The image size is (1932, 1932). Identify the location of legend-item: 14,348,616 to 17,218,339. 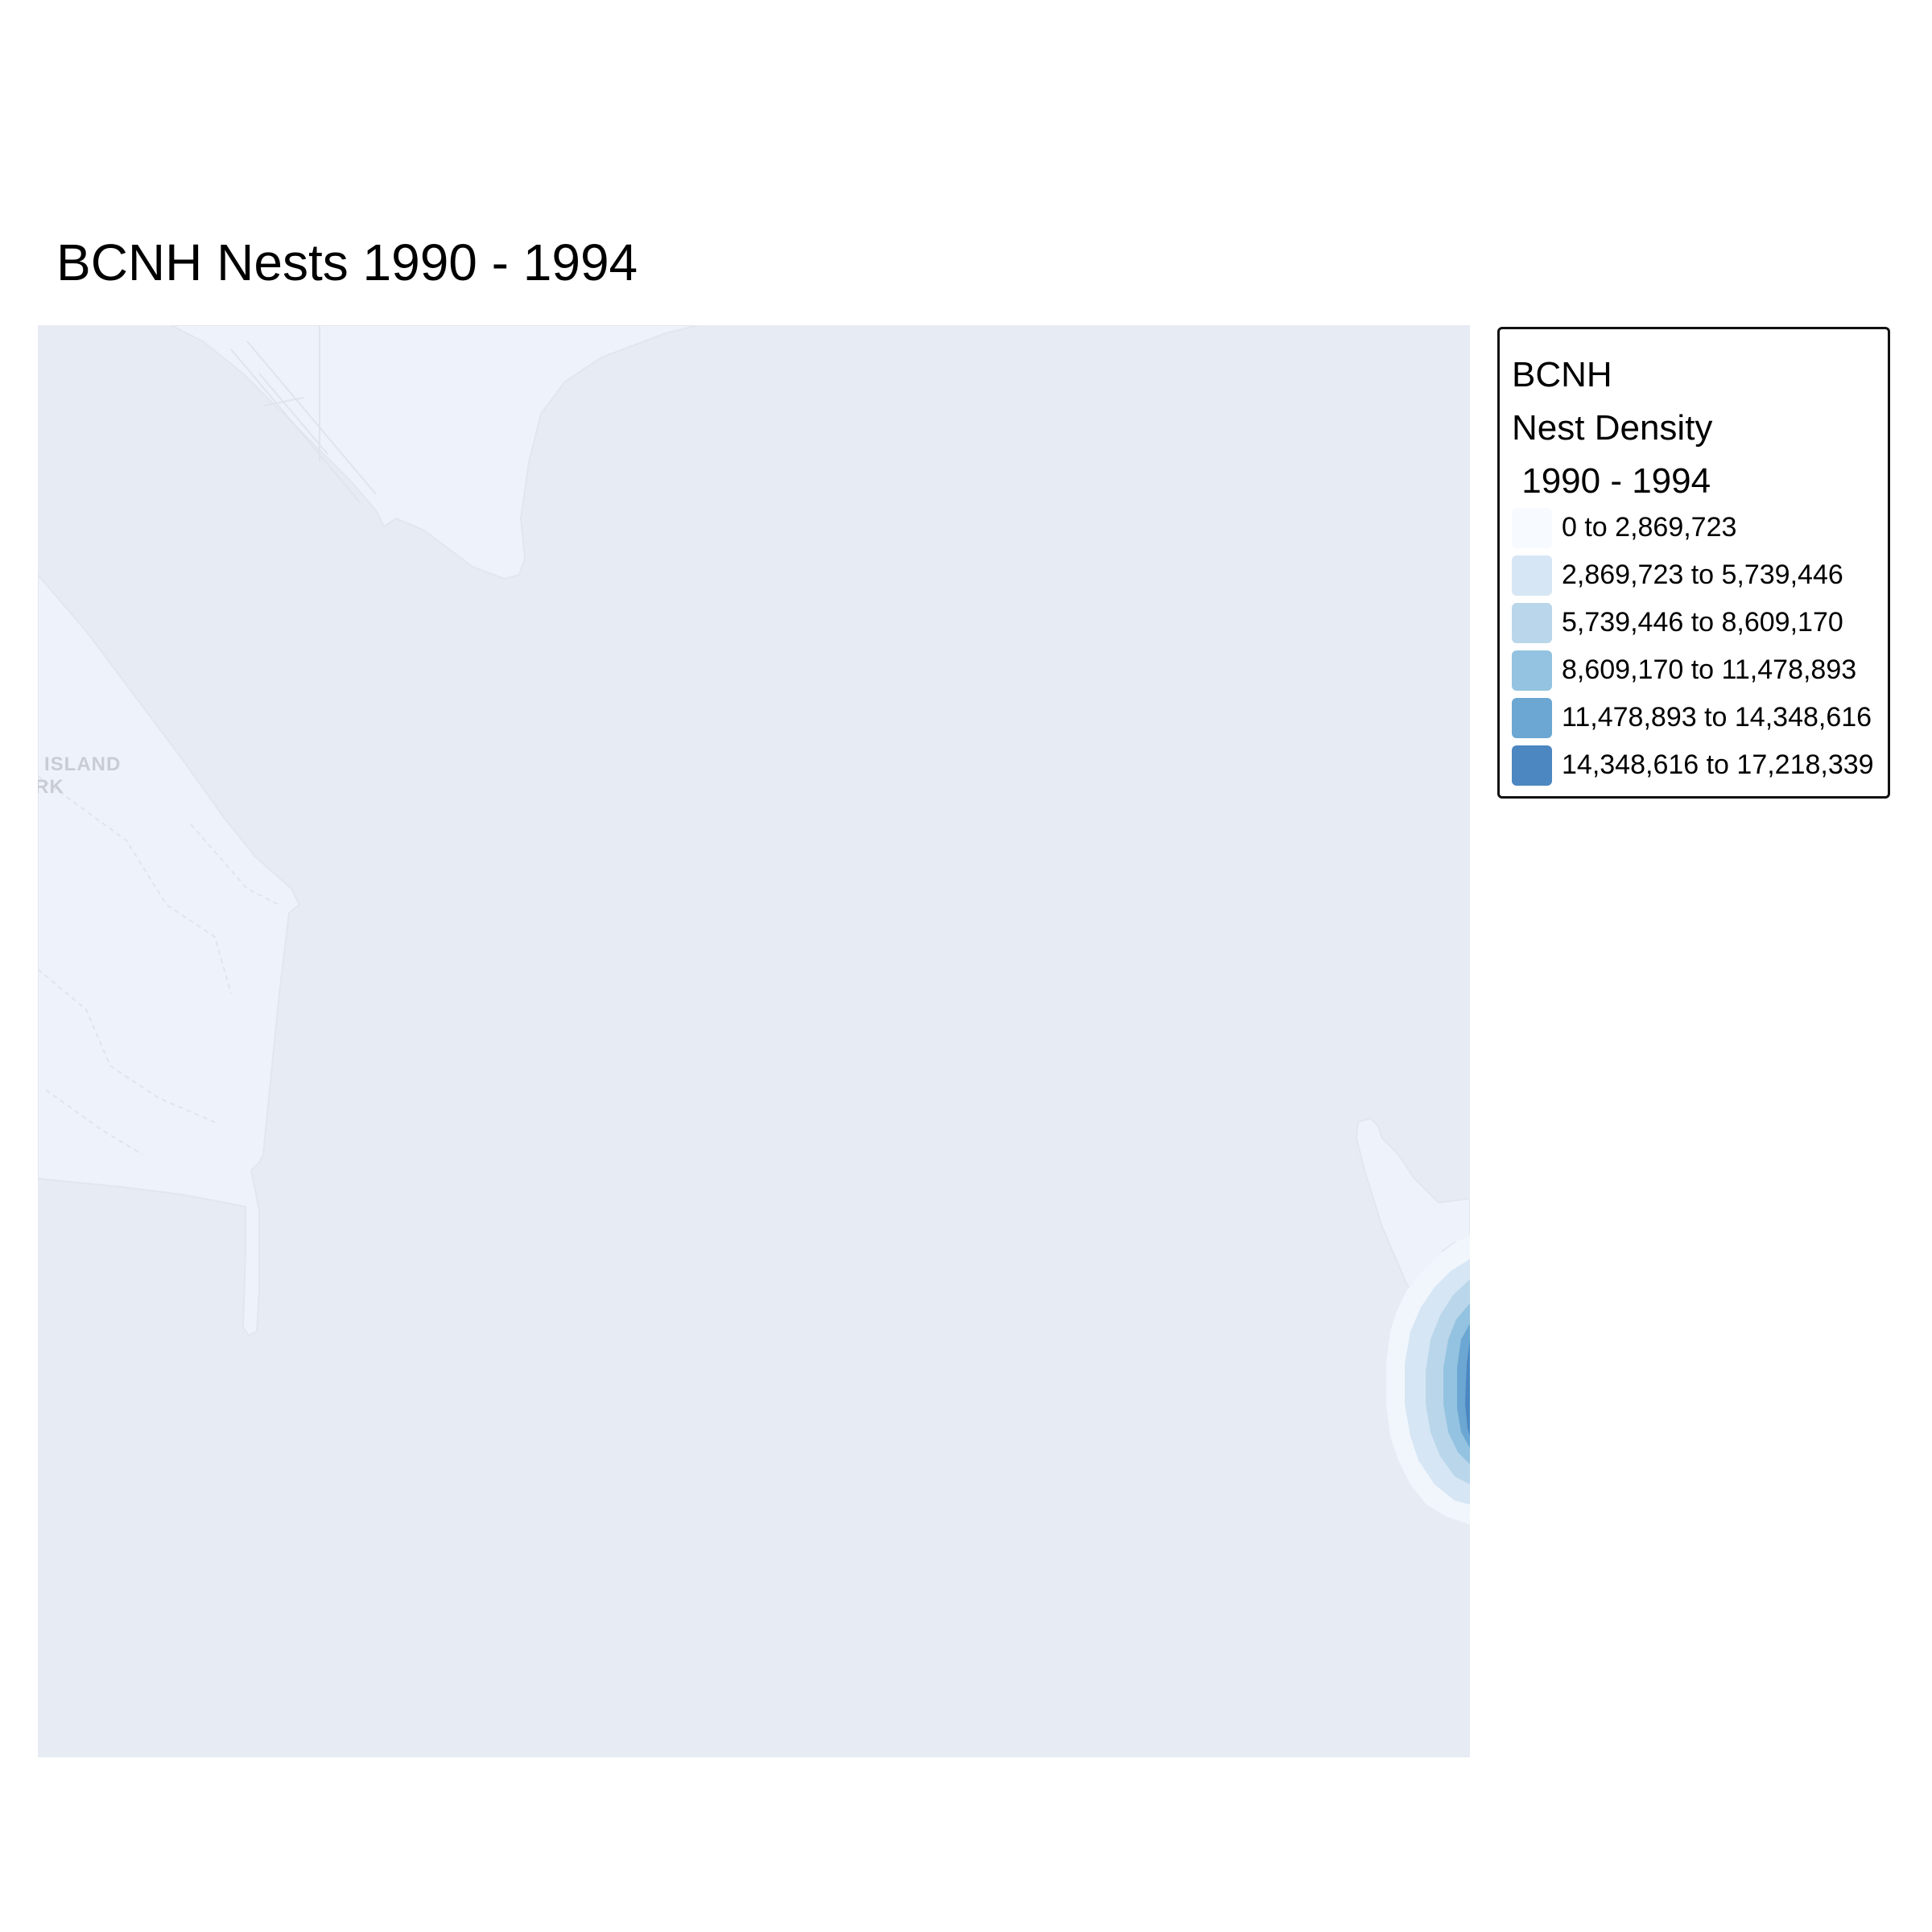
(1697, 765).